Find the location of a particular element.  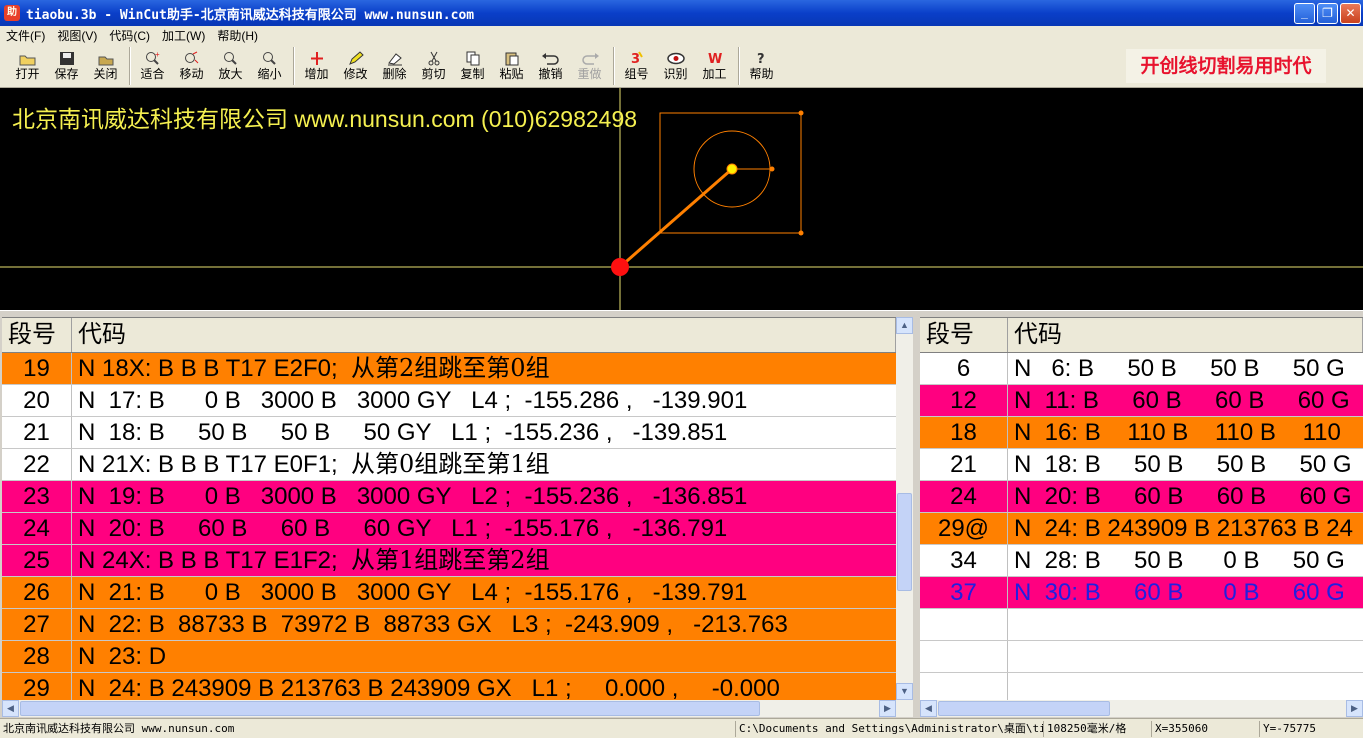

minimize-icon: _ is located at coordinates (1304, 13).